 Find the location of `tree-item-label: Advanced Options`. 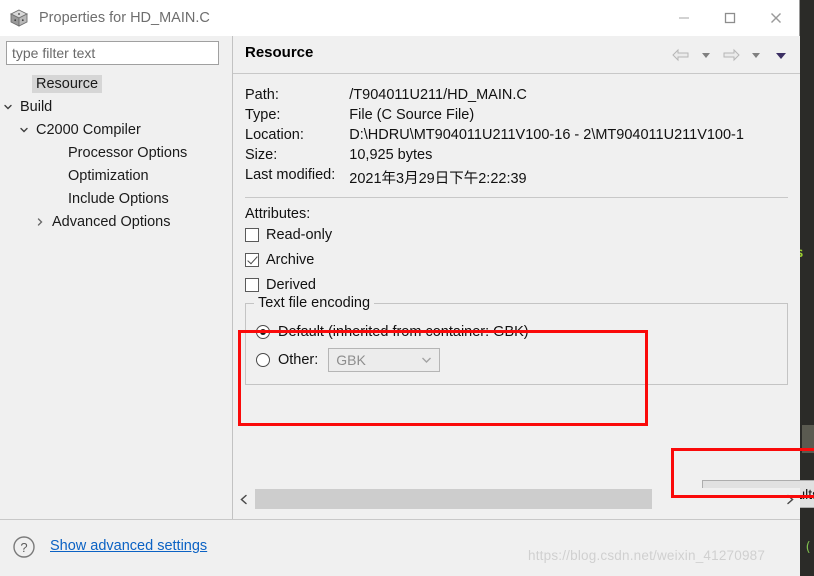

tree-item-label: Advanced Options is located at coordinates (111, 221).